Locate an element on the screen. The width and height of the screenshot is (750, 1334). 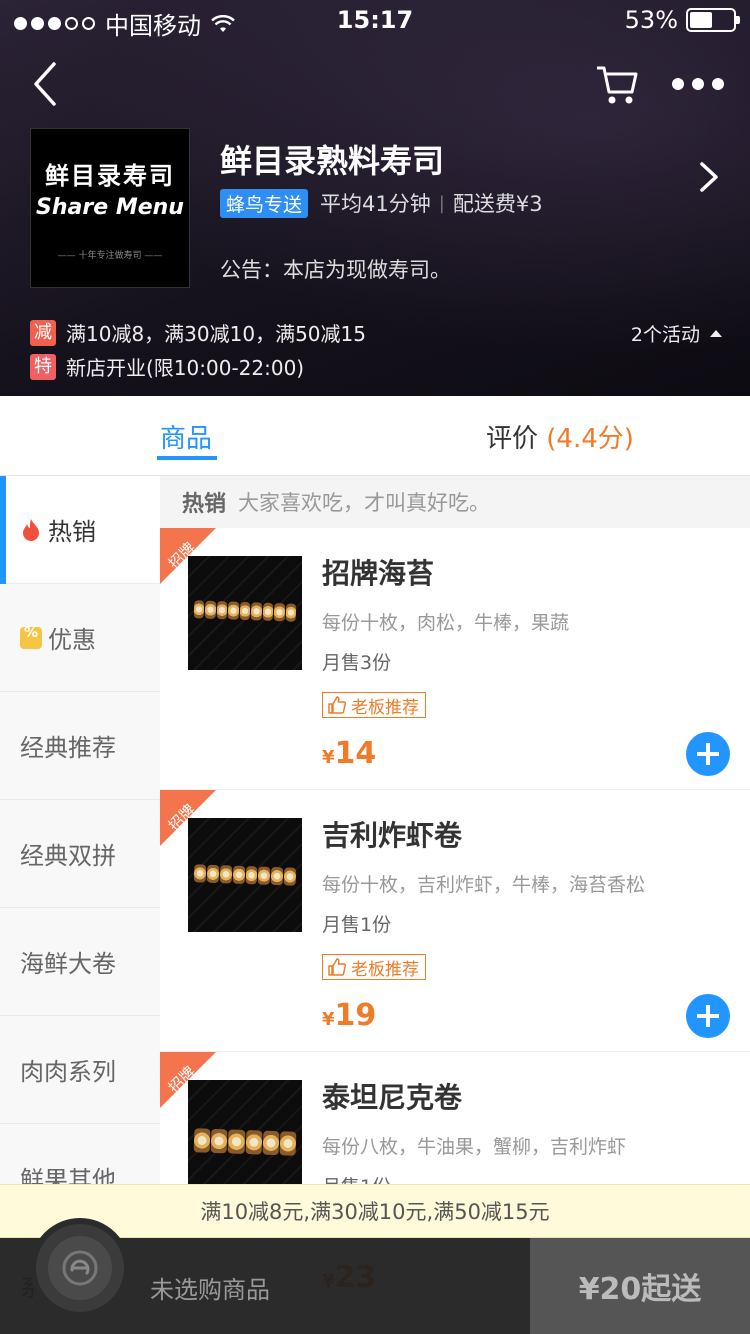
item-sales: 月售1份 is located at coordinates (357, 925).